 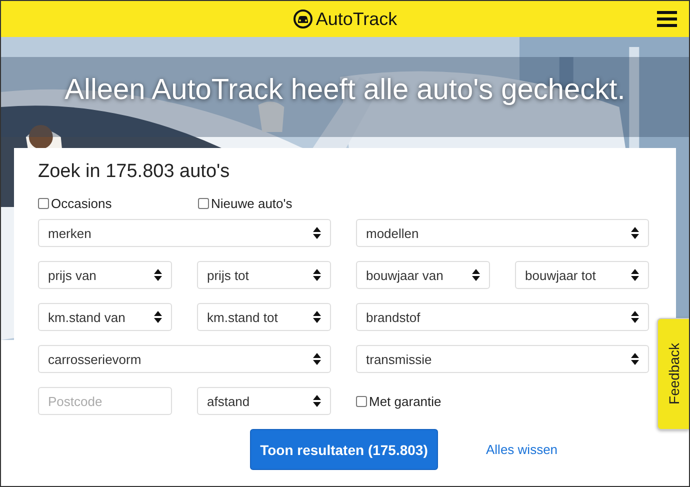 I want to click on select-field: km.stand tot, so click(x=264, y=317).